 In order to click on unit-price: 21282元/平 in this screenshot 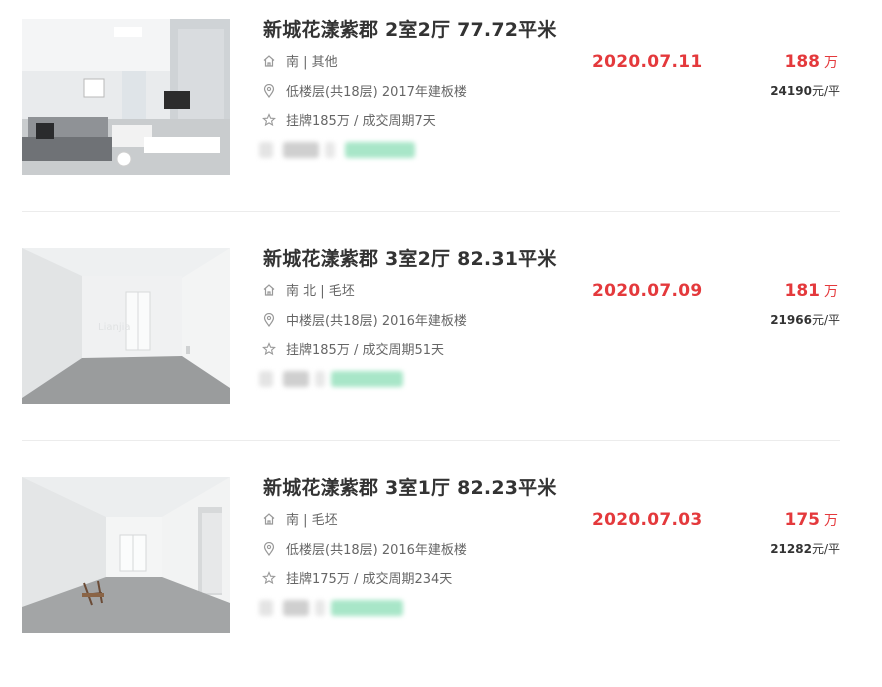, I will do `click(805, 548)`.